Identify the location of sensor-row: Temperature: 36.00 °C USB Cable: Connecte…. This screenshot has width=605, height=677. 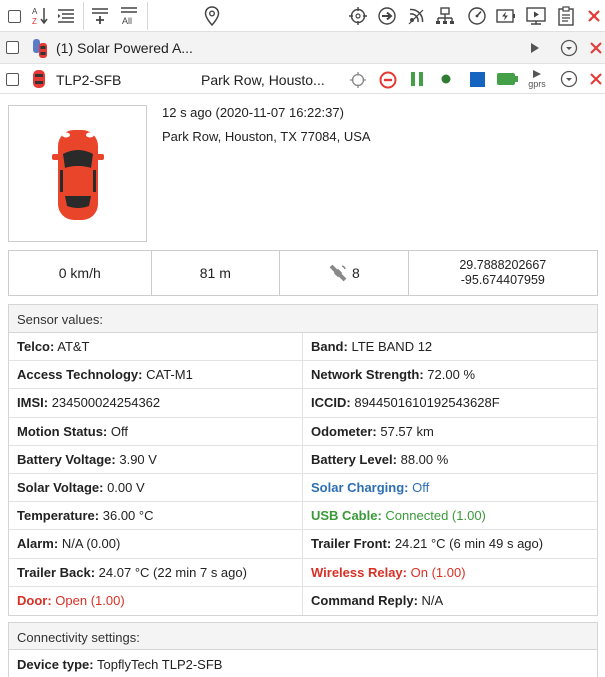
(303, 516).